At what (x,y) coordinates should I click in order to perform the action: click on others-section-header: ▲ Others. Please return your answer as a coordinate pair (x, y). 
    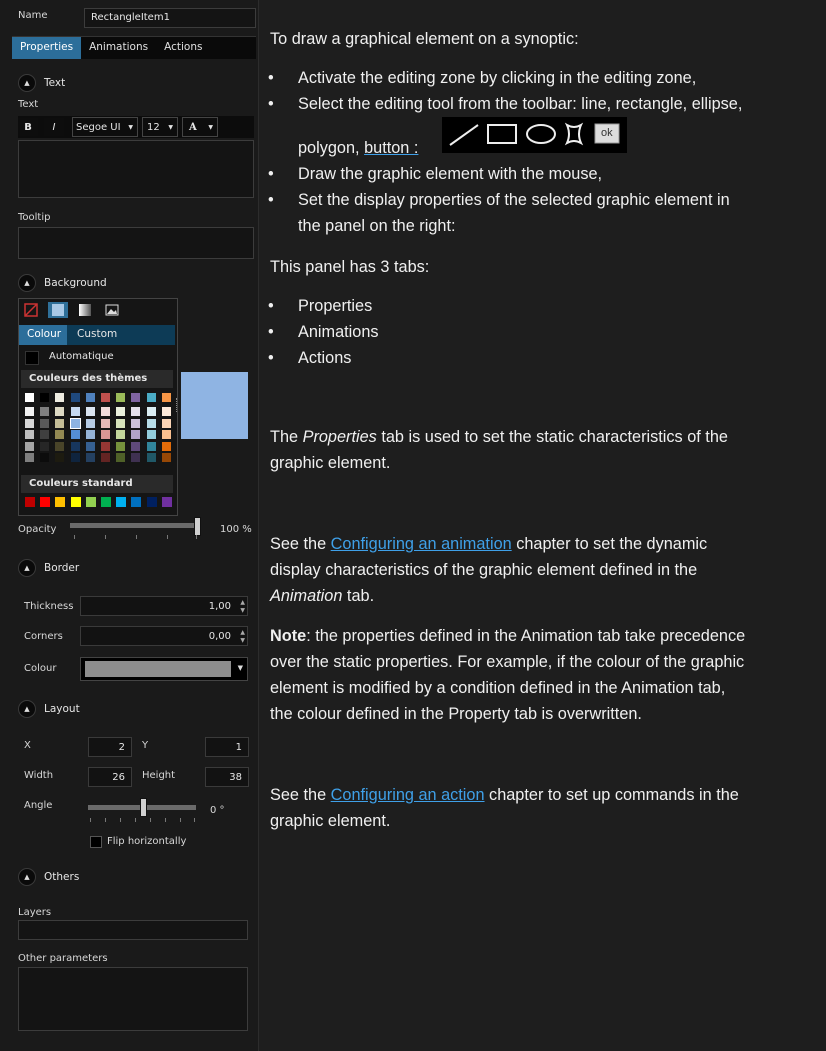
    Looking at the image, I should click on (48, 877).